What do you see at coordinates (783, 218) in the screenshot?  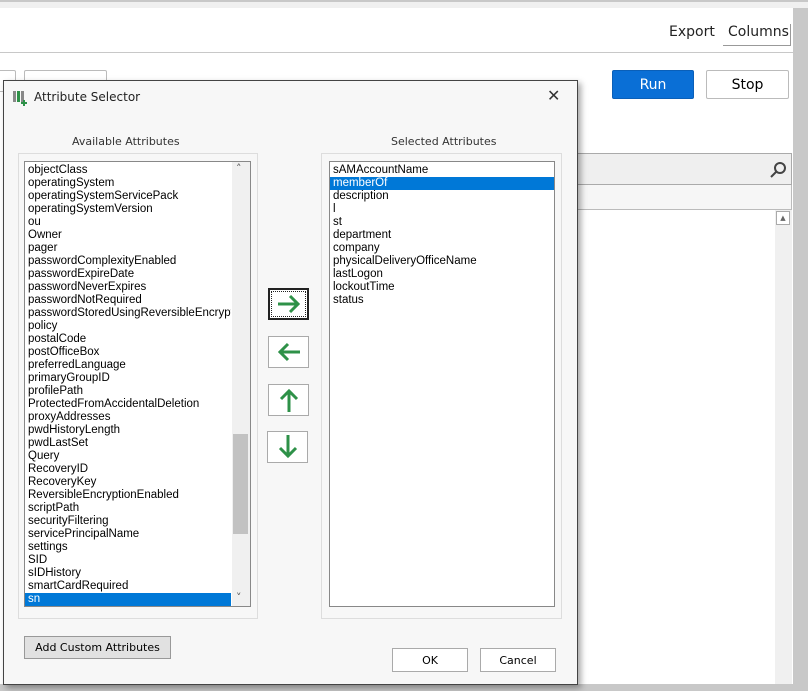 I see `scroll-up-icon: ▲` at bounding box center [783, 218].